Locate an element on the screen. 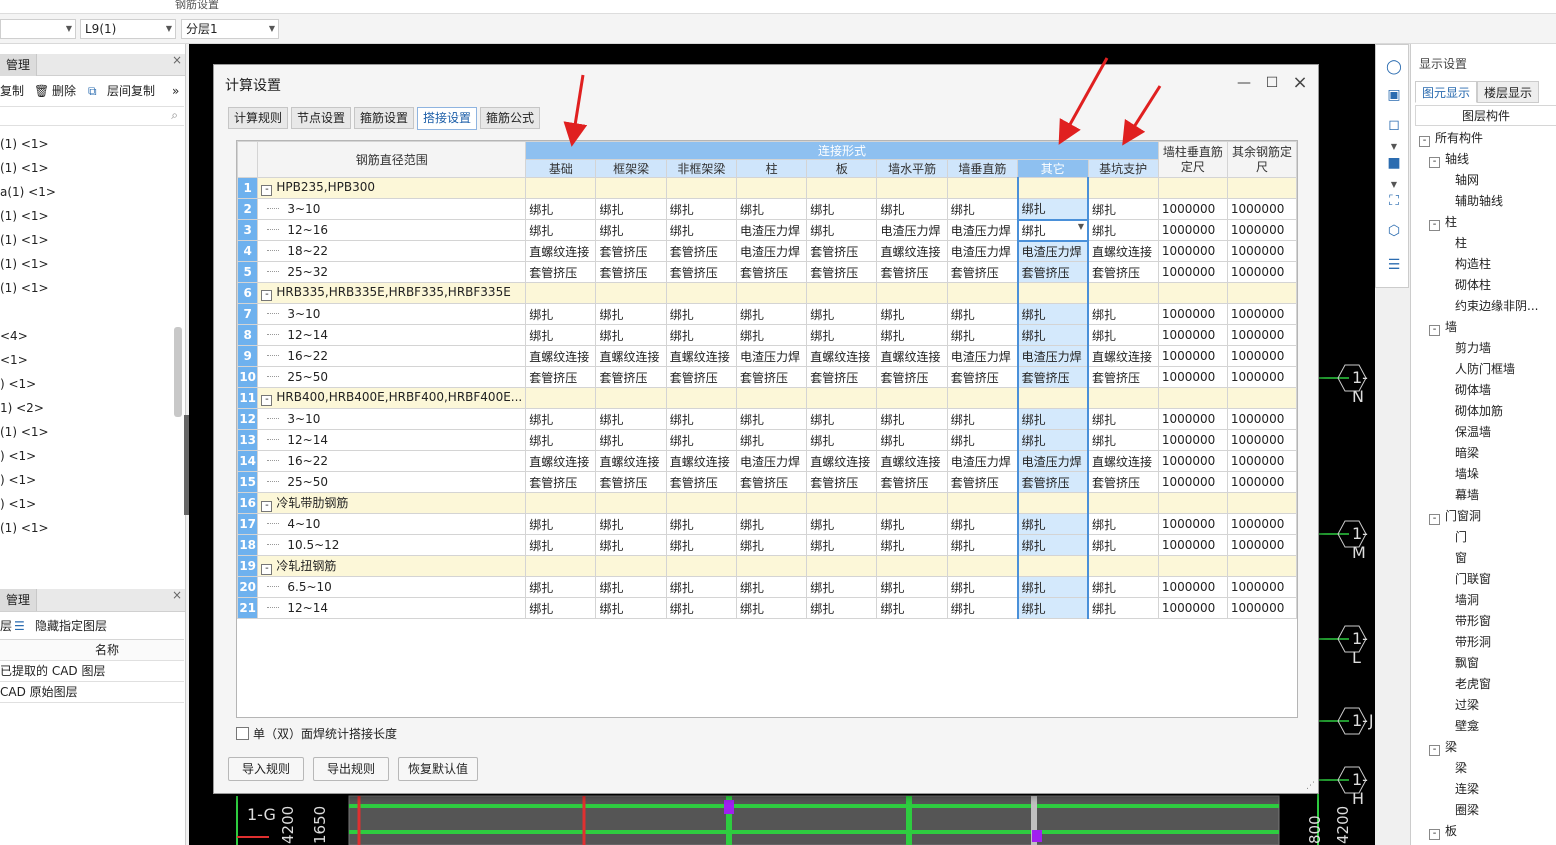  row-label: 4~10 is located at coordinates (392, 524).